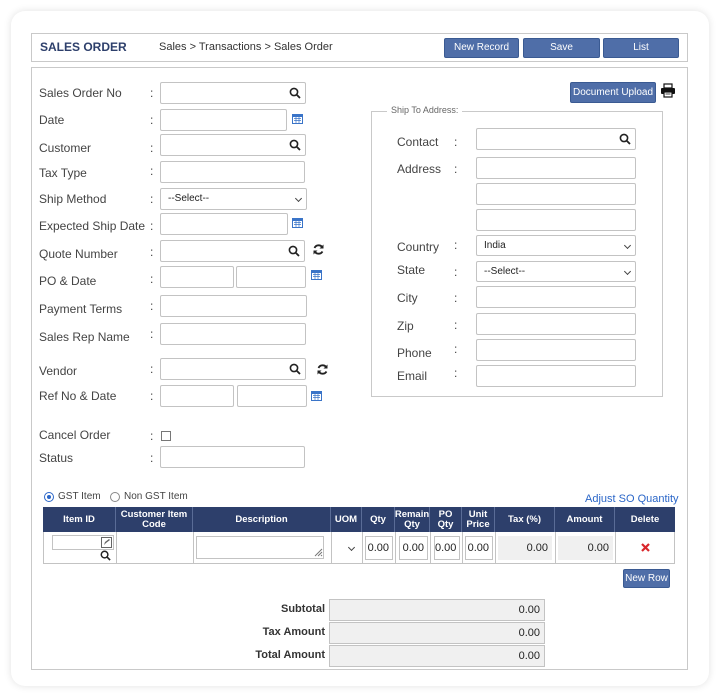  Describe the element at coordinates (233, 369) in the screenshot. I see `vendor-input` at that location.